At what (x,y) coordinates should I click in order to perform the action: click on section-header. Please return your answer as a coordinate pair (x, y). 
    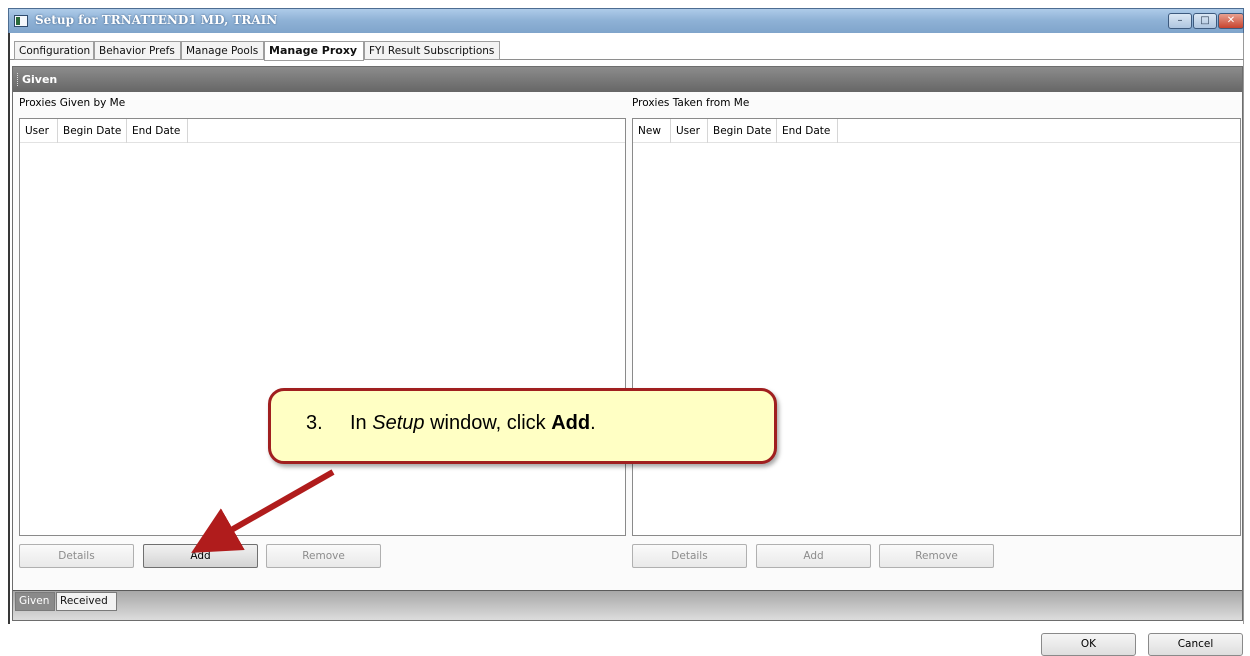
    Looking at the image, I should click on (627, 79).